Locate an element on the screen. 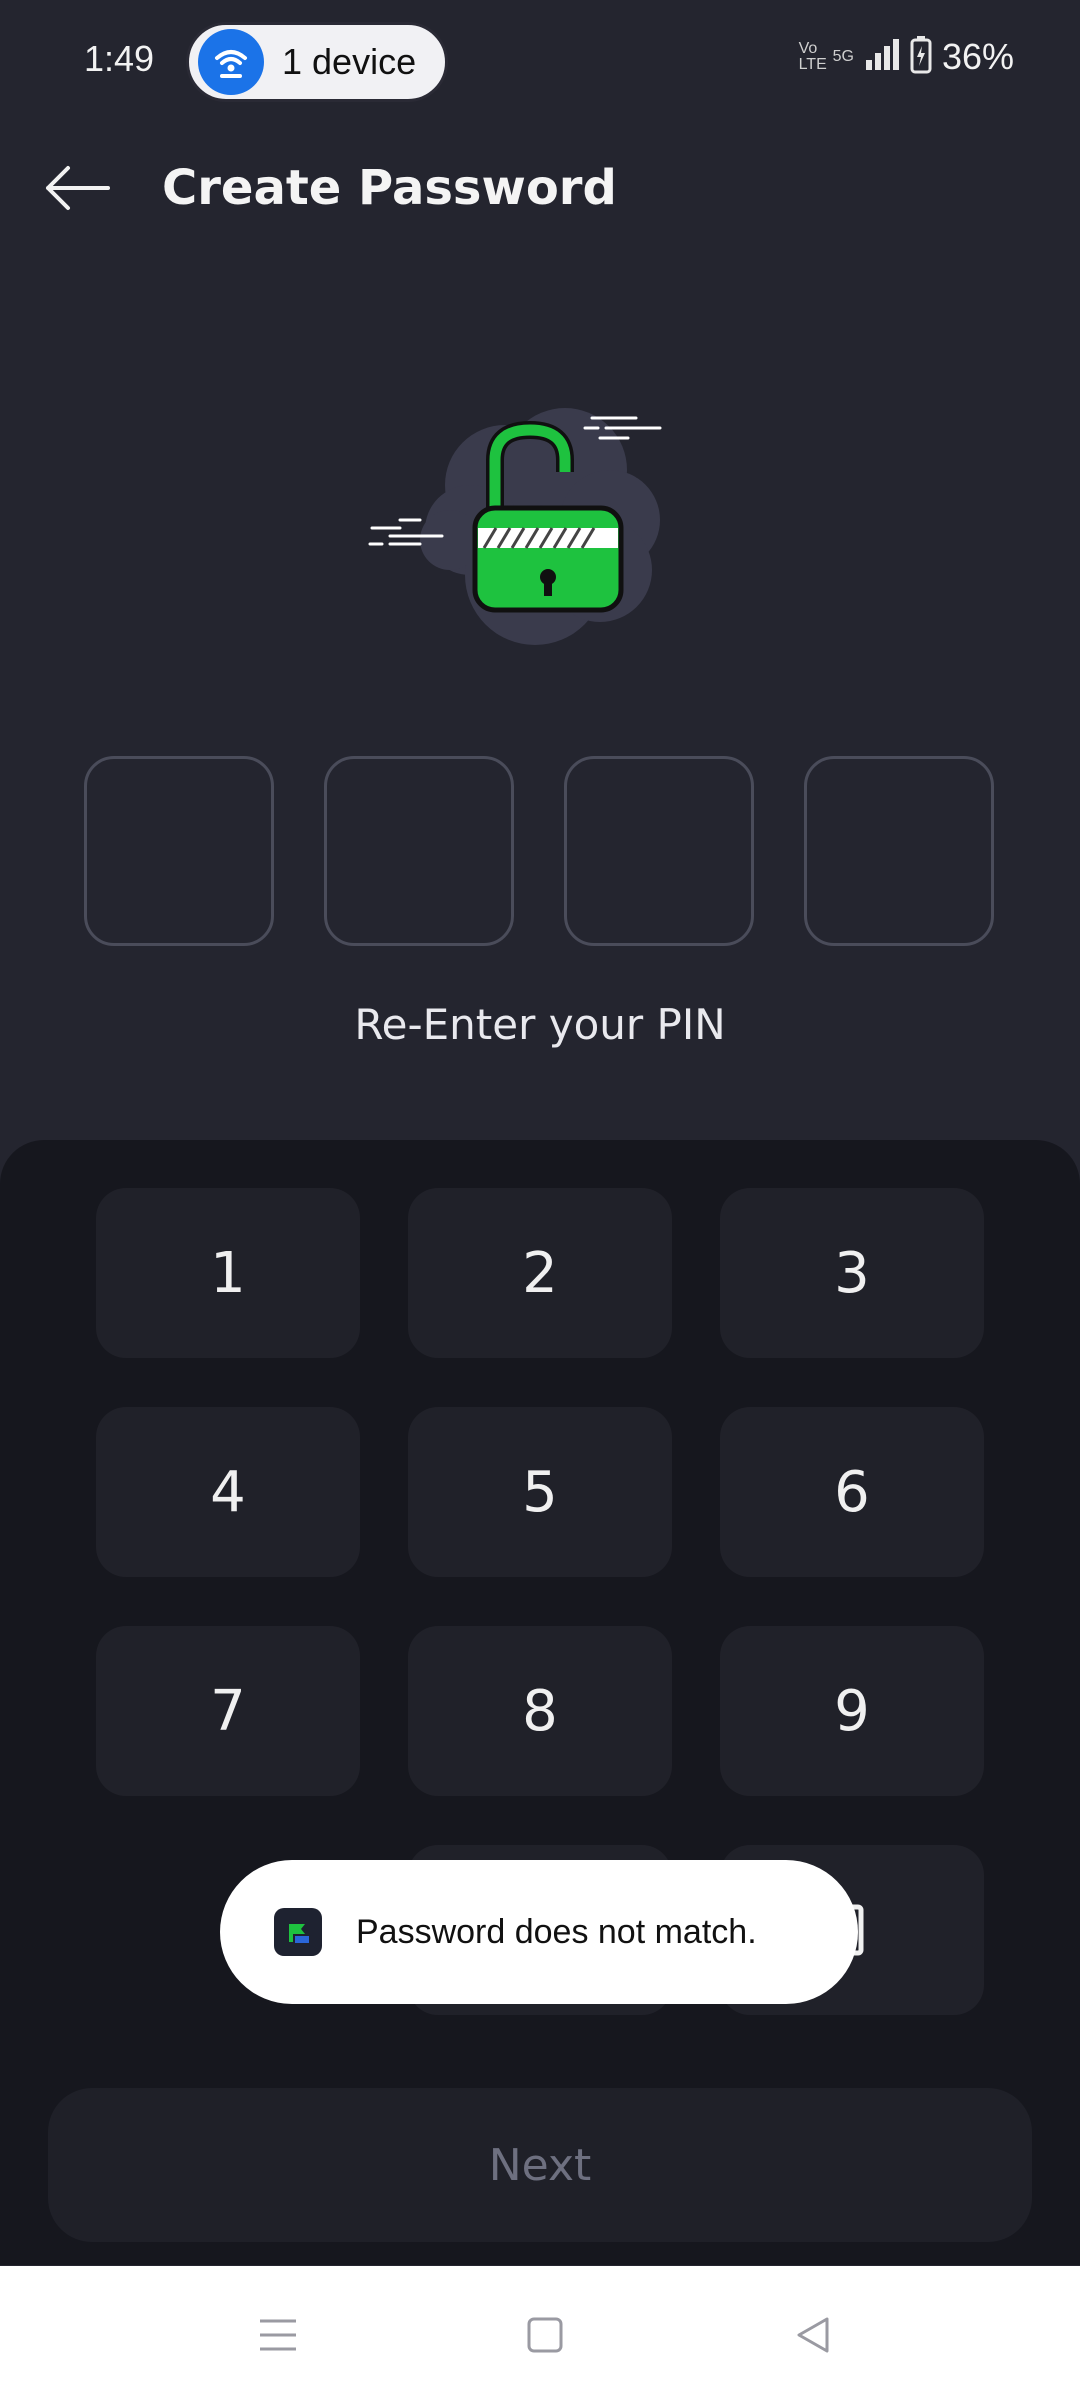 This screenshot has width=1080, height=2400. toast-notification: Password does not match. is located at coordinates (539, 1932).